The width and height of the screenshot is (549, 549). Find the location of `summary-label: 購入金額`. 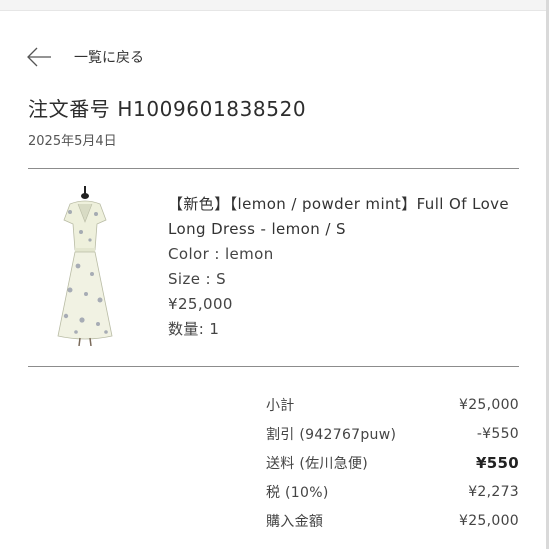

summary-label: 購入金額 is located at coordinates (295, 521).